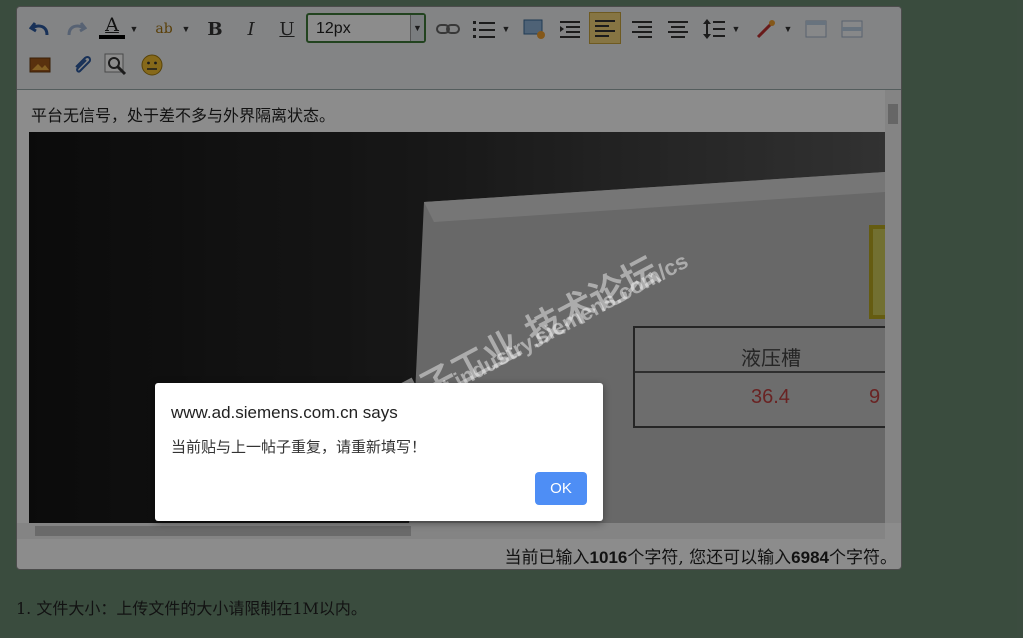 This screenshot has width=1023, height=638. What do you see at coordinates (561, 488) in the screenshot?
I see `ok-button: OK` at bounding box center [561, 488].